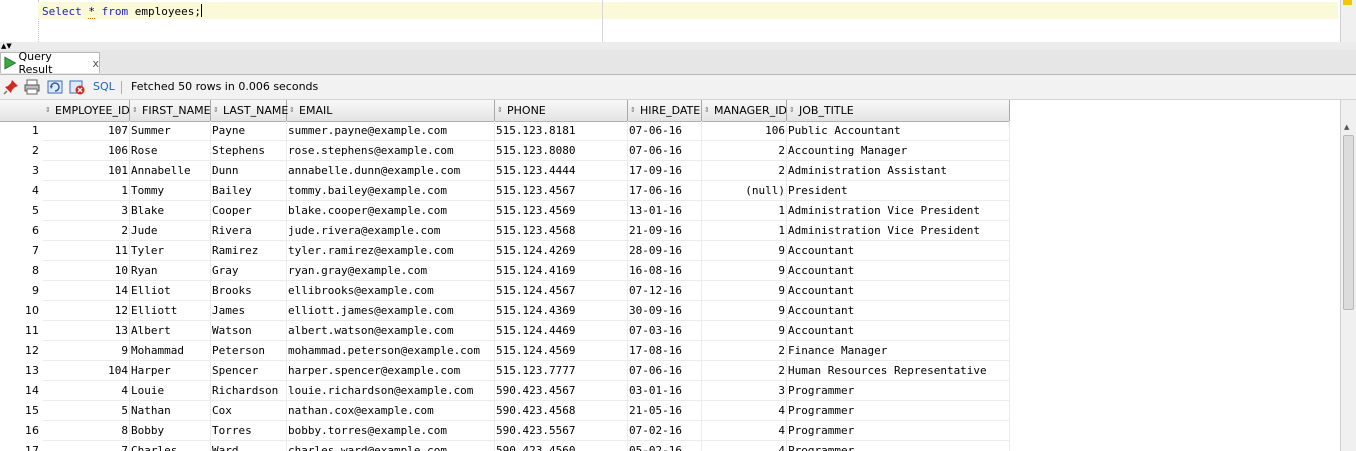 Image resolution: width=1356 pixels, height=451 pixels. Describe the element at coordinates (249, 431) in the screenshot. I see `cell-last-name: Torres` at that location.